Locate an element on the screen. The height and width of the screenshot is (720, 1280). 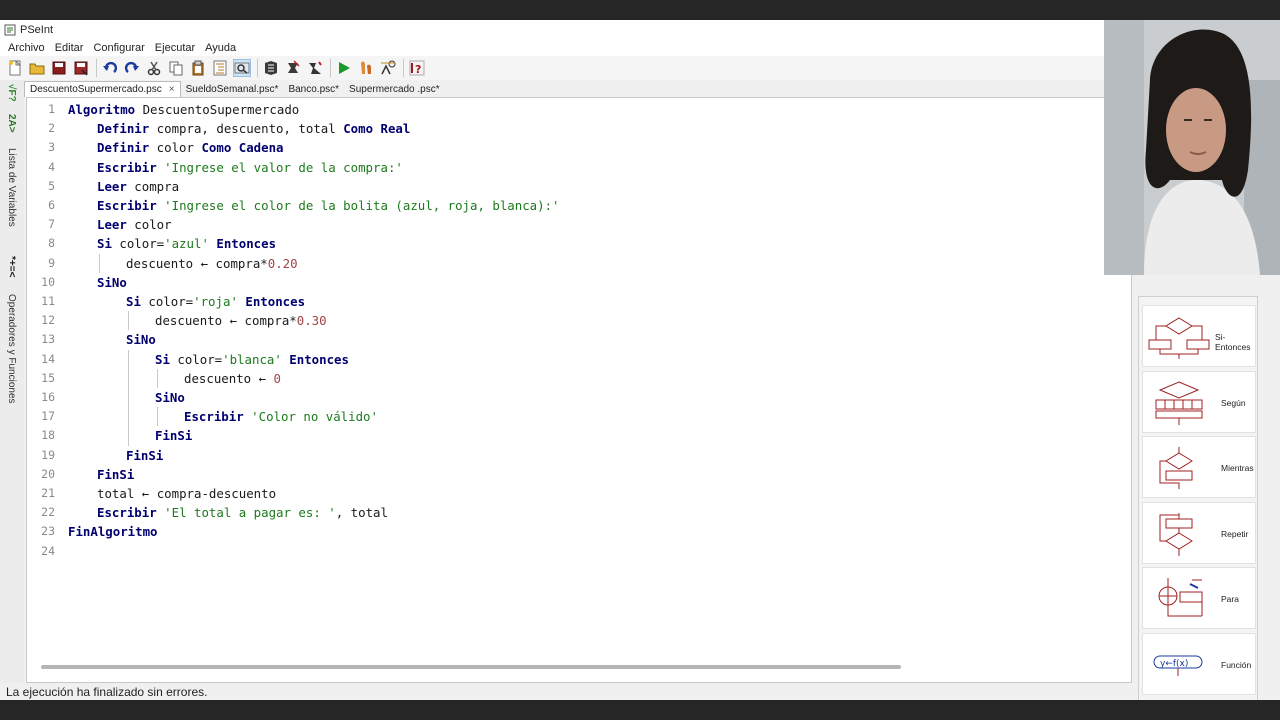
menu-archivo: Archivo is located at coordinates (26, 48).